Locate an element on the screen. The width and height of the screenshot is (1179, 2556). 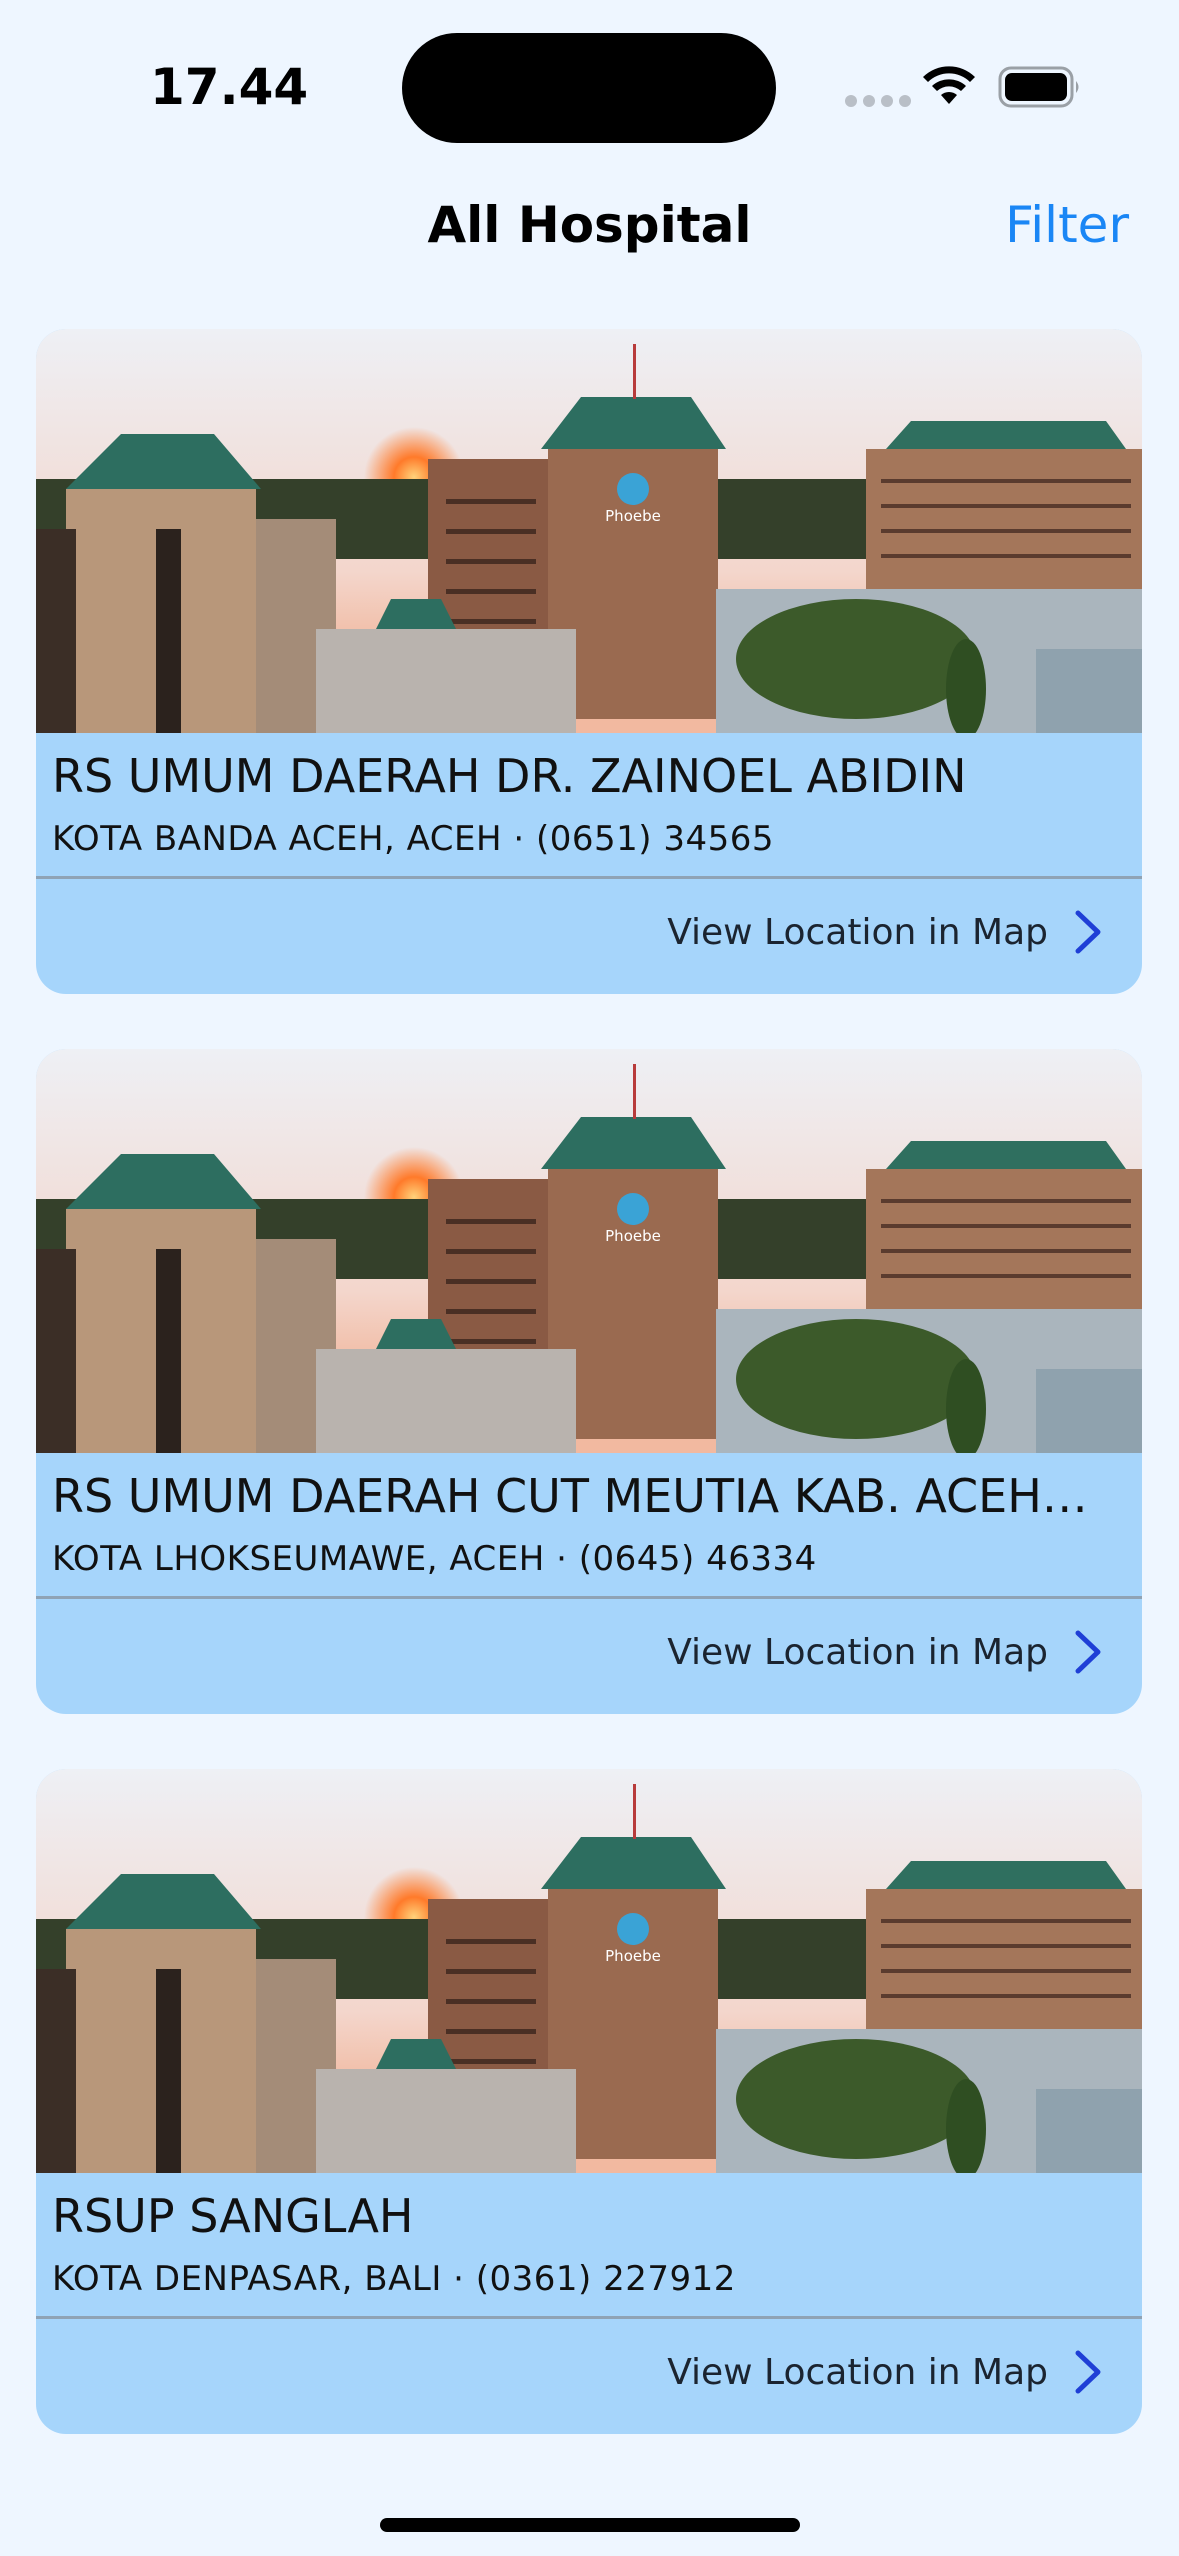
filter-button: Filter is located at coordinates (1067, 225).